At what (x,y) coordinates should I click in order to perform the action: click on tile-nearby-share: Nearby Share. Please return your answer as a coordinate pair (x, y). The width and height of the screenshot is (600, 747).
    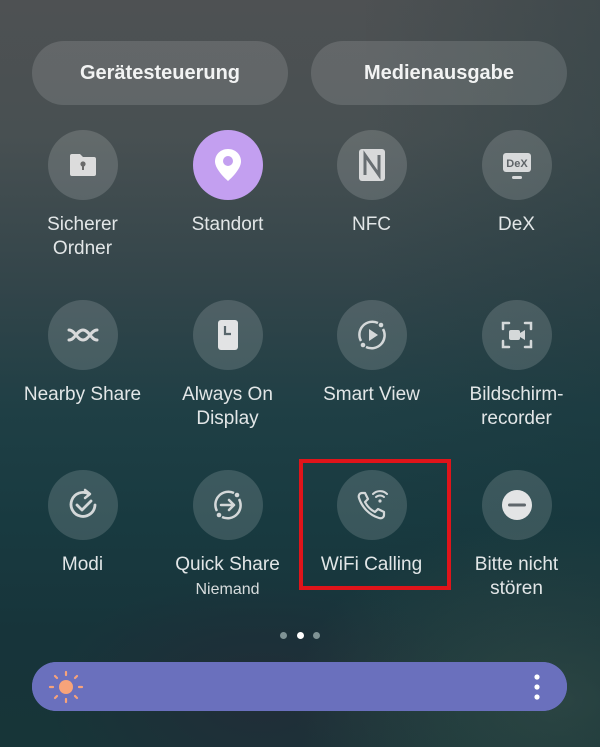
    Looking at the image, I should click on (82, 353).